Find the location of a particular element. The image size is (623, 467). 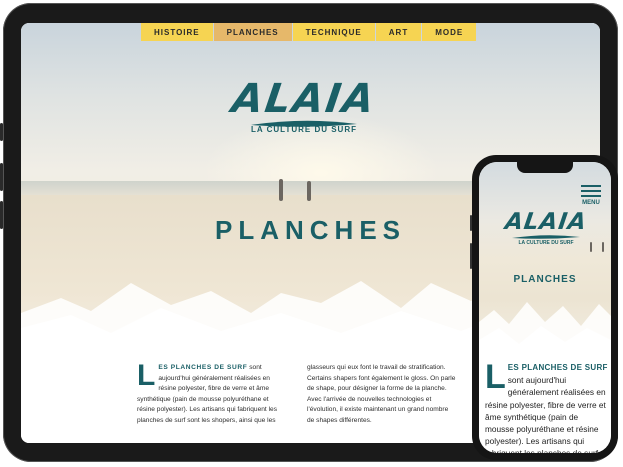

nav-item-art: ART is located at coordinates (398, 32).